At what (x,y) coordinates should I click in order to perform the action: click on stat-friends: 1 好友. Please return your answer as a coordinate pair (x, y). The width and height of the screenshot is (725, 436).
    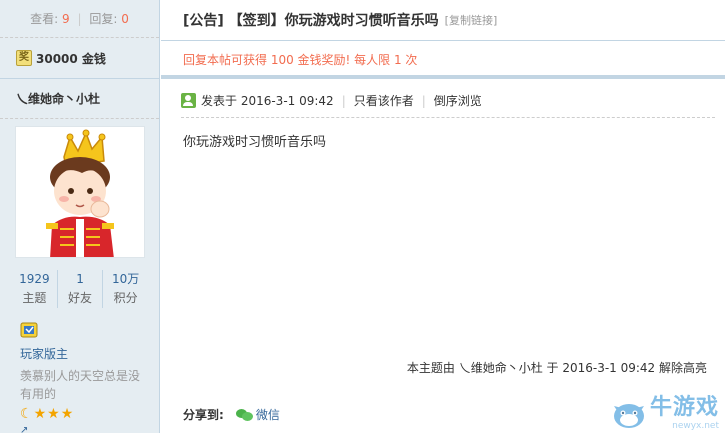
    Looking at the image, I should click on (81, 289).